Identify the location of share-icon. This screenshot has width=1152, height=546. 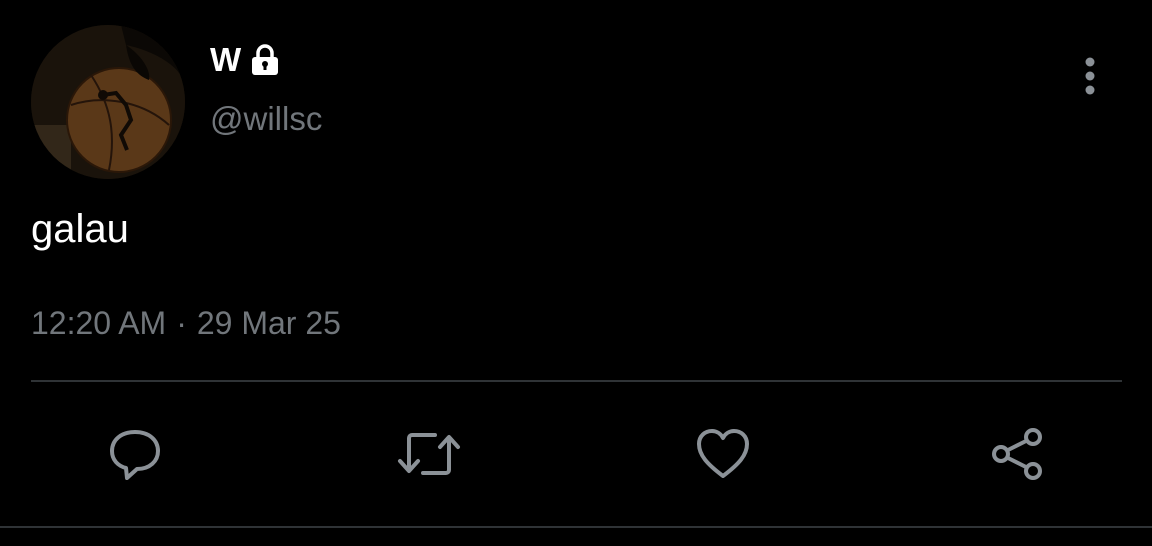
(1017, 454).